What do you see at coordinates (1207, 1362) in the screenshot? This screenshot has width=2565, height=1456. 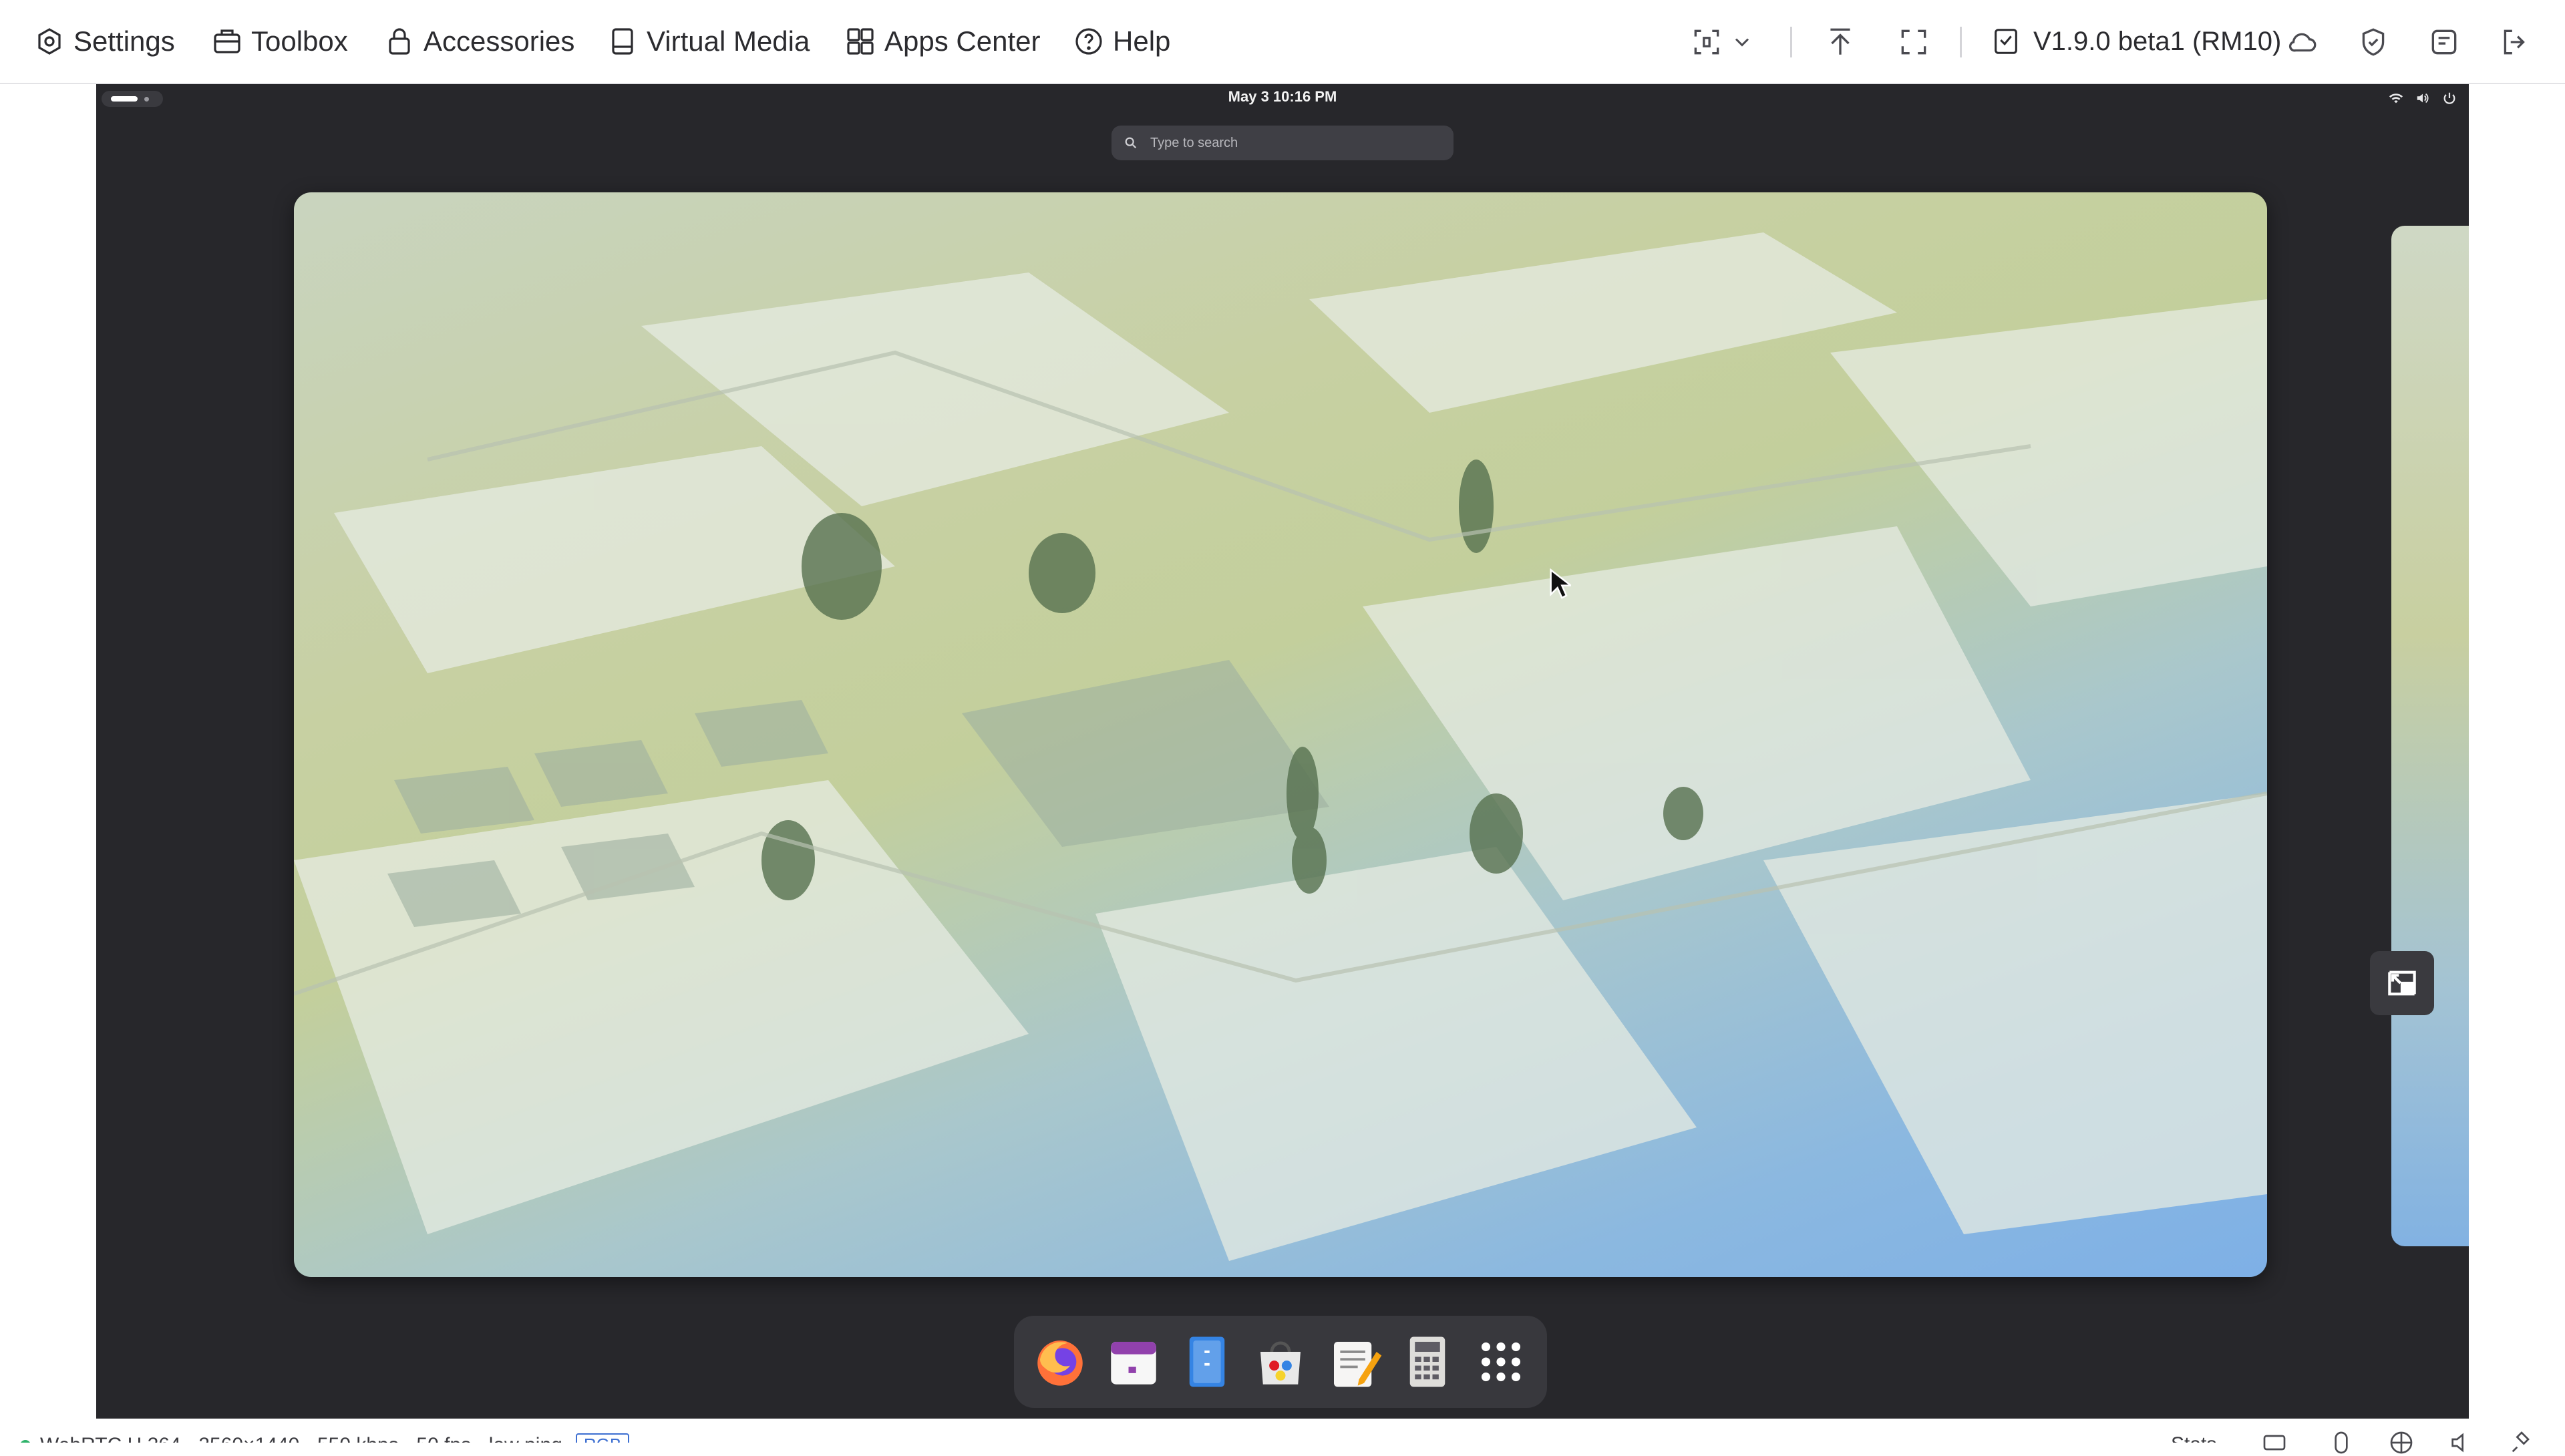 I see `files-icon` at bounding box center [1207, 1362].